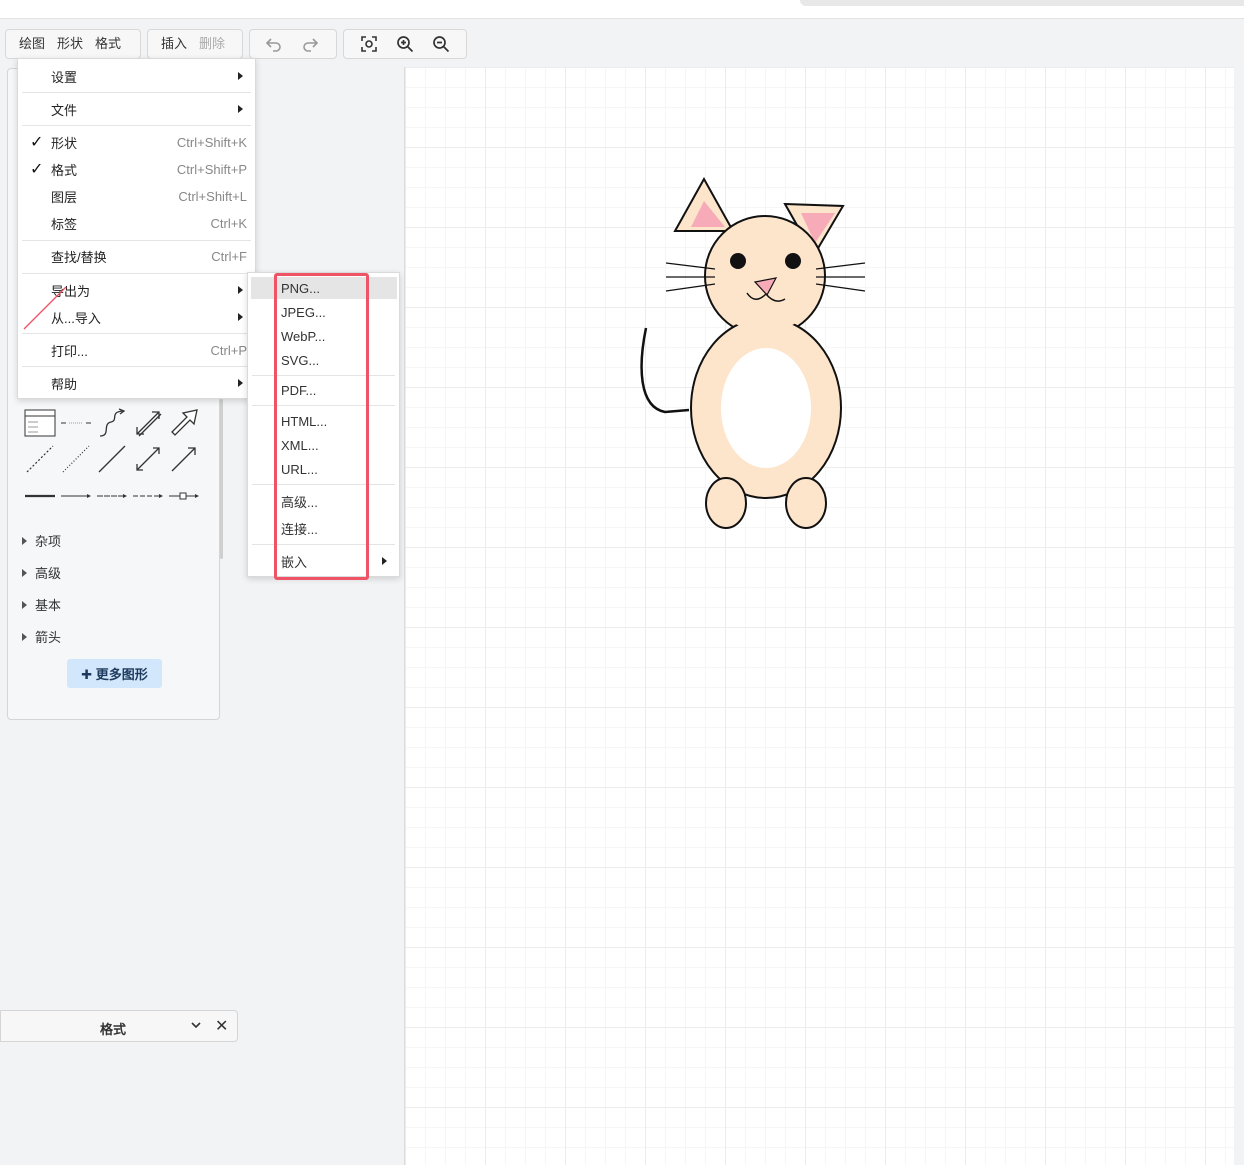 The width and height of the screenshot is (1244, 1165). I want to click on category-label: 高级, so click(48, 573).